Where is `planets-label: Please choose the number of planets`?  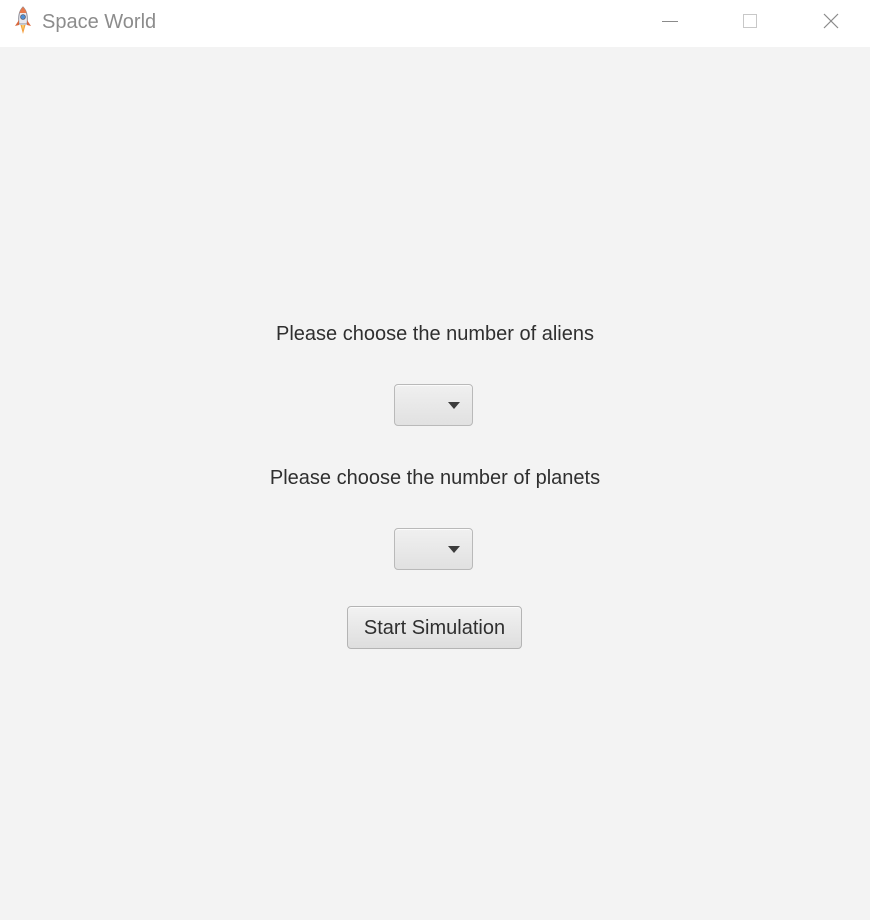
planets-label: Please choose the number of planets is located at coordinates (435, 478).